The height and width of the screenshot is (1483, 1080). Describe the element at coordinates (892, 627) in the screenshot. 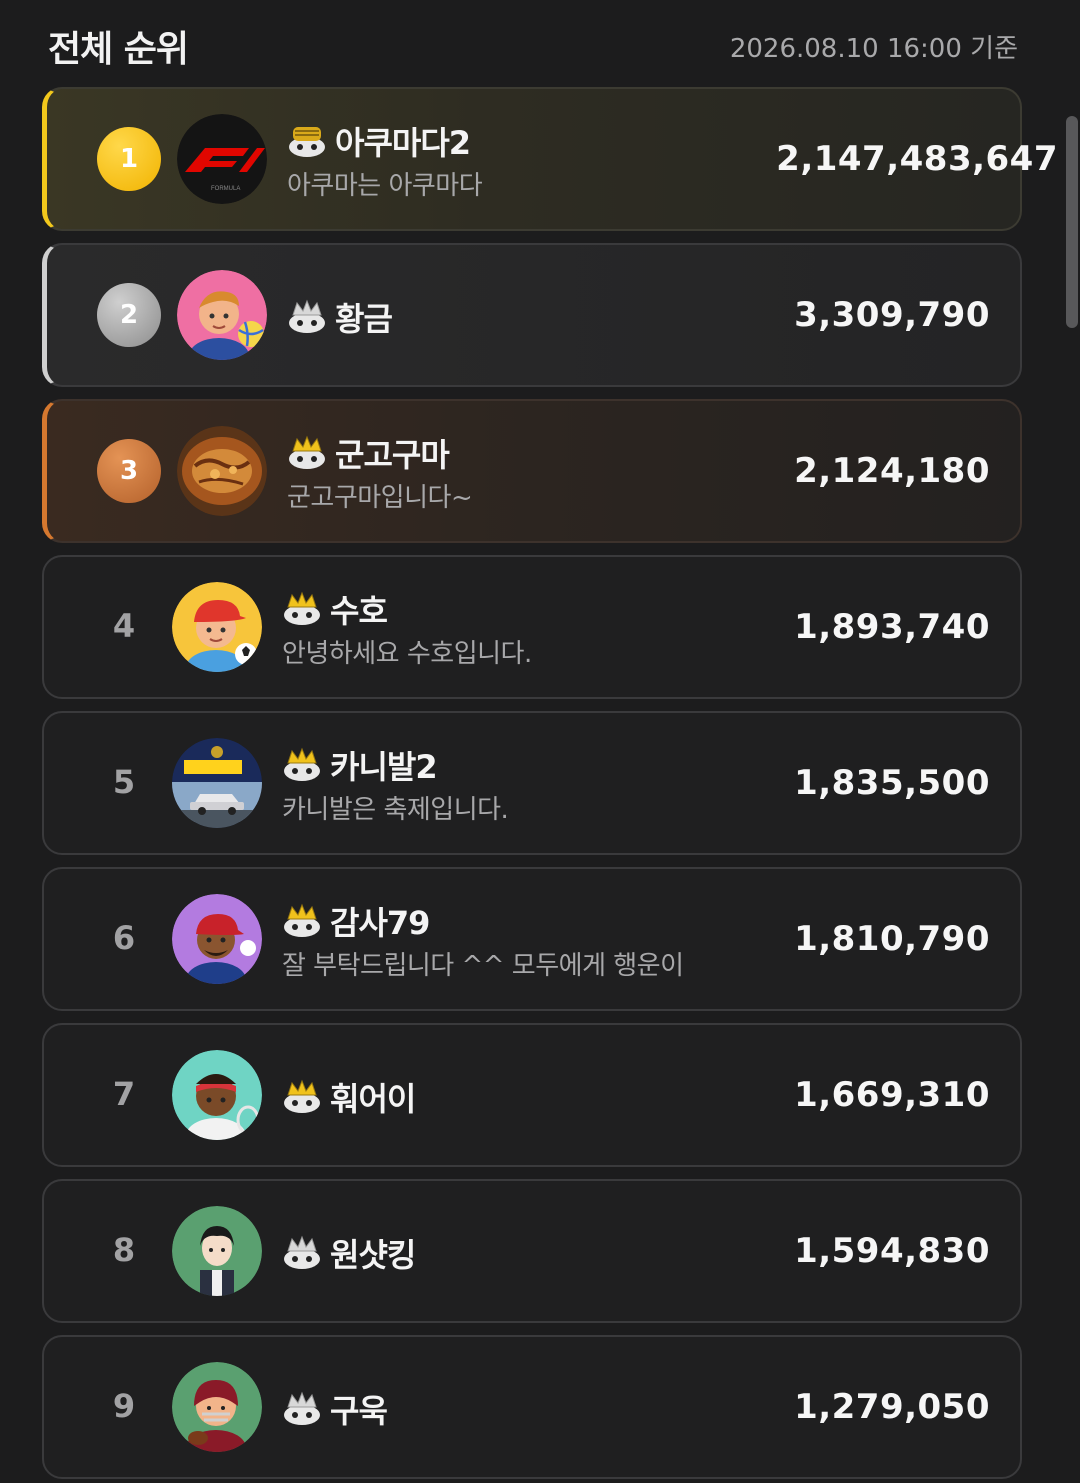

I see `score: 1,893,740` at that location.